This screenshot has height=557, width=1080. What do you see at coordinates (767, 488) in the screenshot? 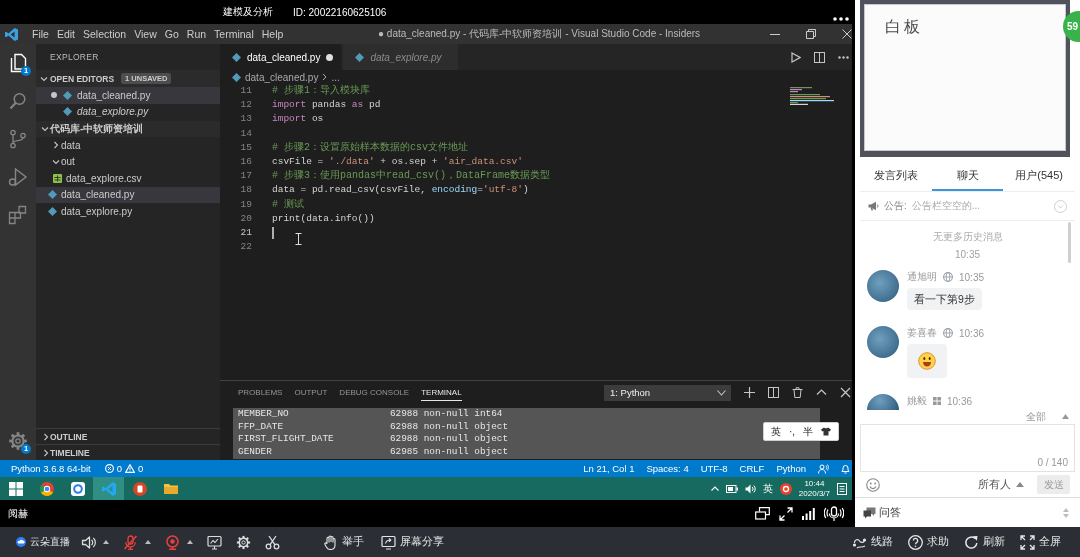
I see `ime-indicator: 英` at bounding box center [767, 488].